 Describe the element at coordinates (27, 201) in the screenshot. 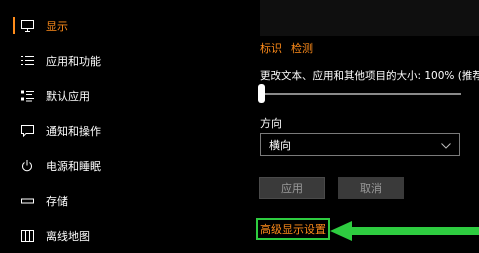

I see `storage-icon` at that location.